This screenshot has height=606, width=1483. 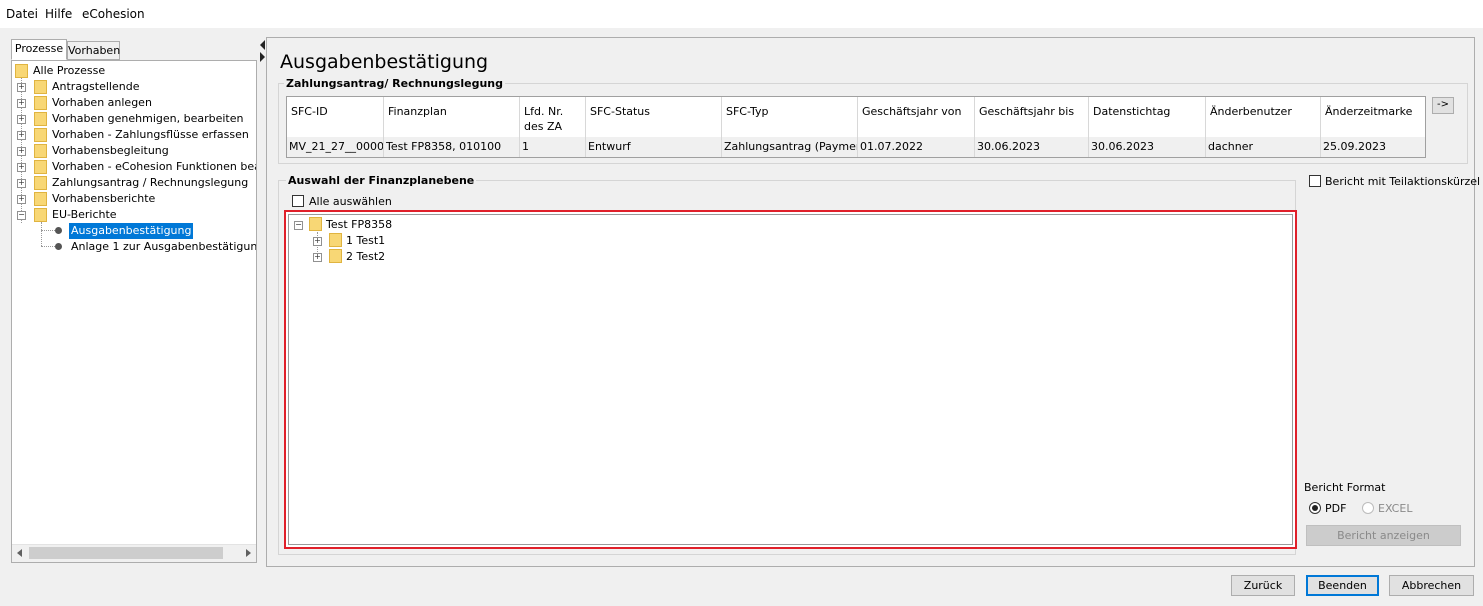 I want to click on collapse-left-icon, so click(x=262, y=45).